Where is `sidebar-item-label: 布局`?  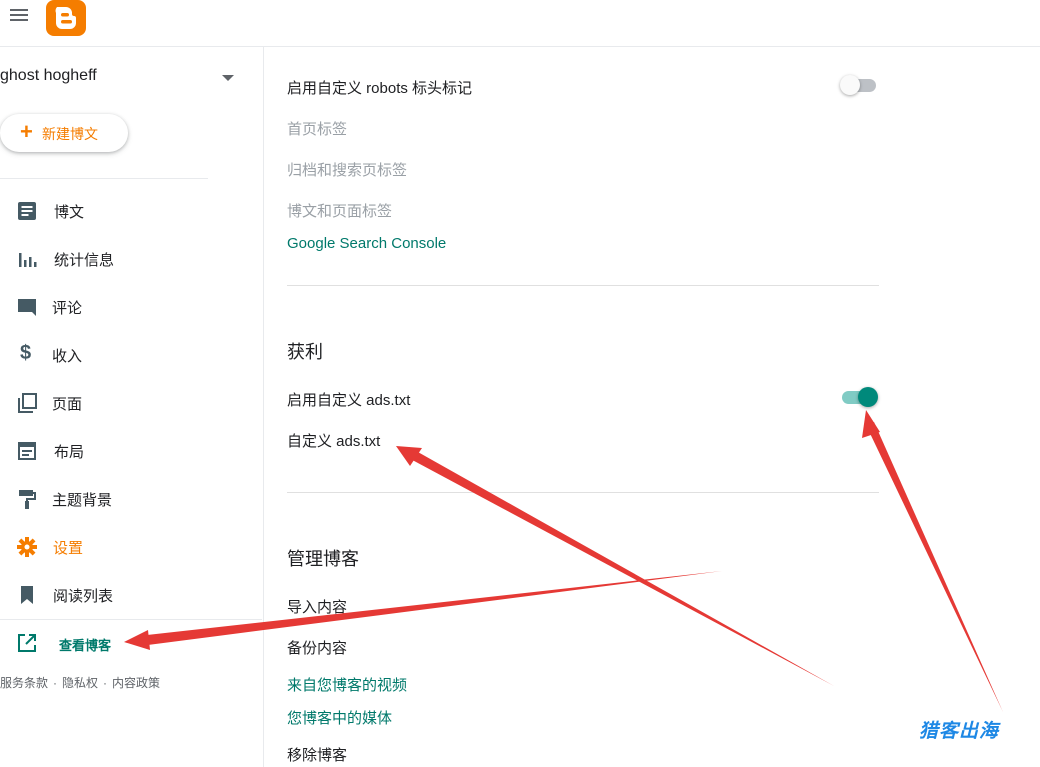 sidebar-item-label: 布局 is located at coordinates (69, 452).